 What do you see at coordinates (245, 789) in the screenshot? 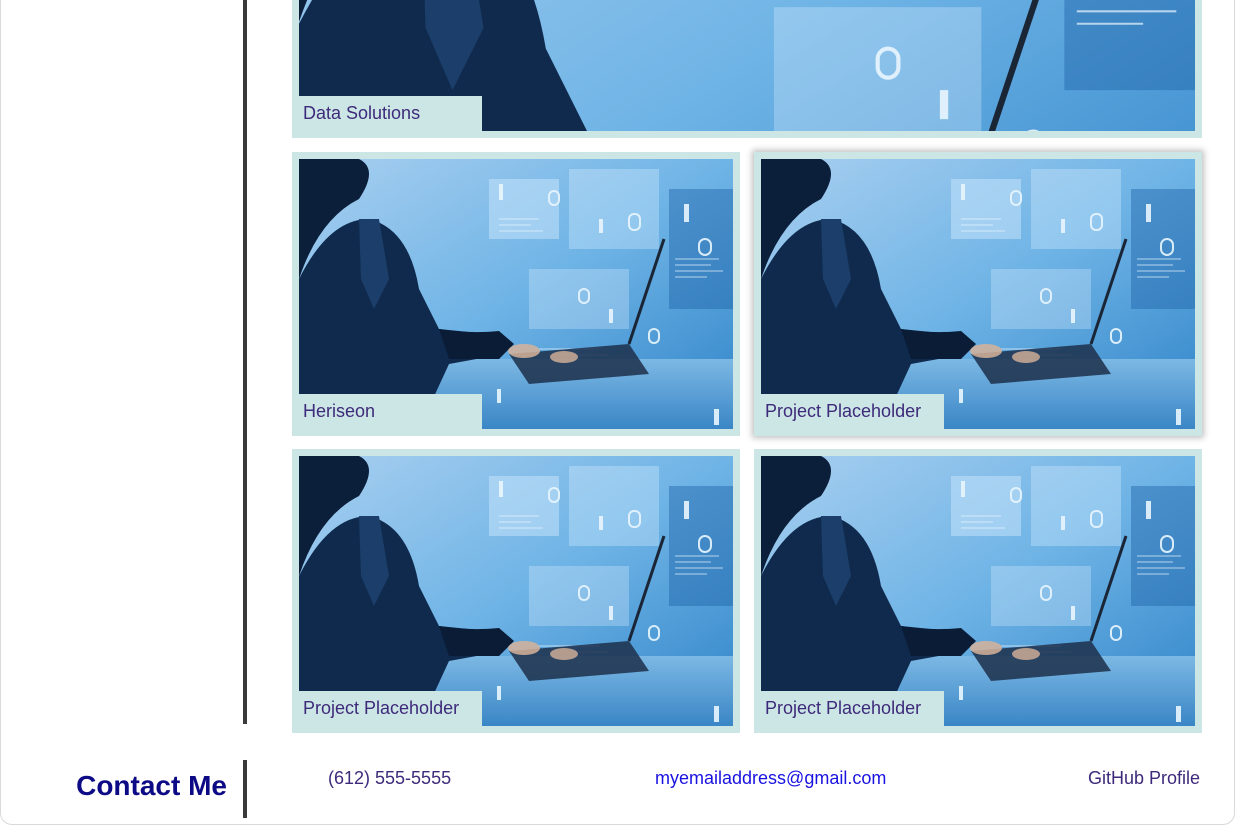
I see `contact-divider` at bounding box center [245, 789].